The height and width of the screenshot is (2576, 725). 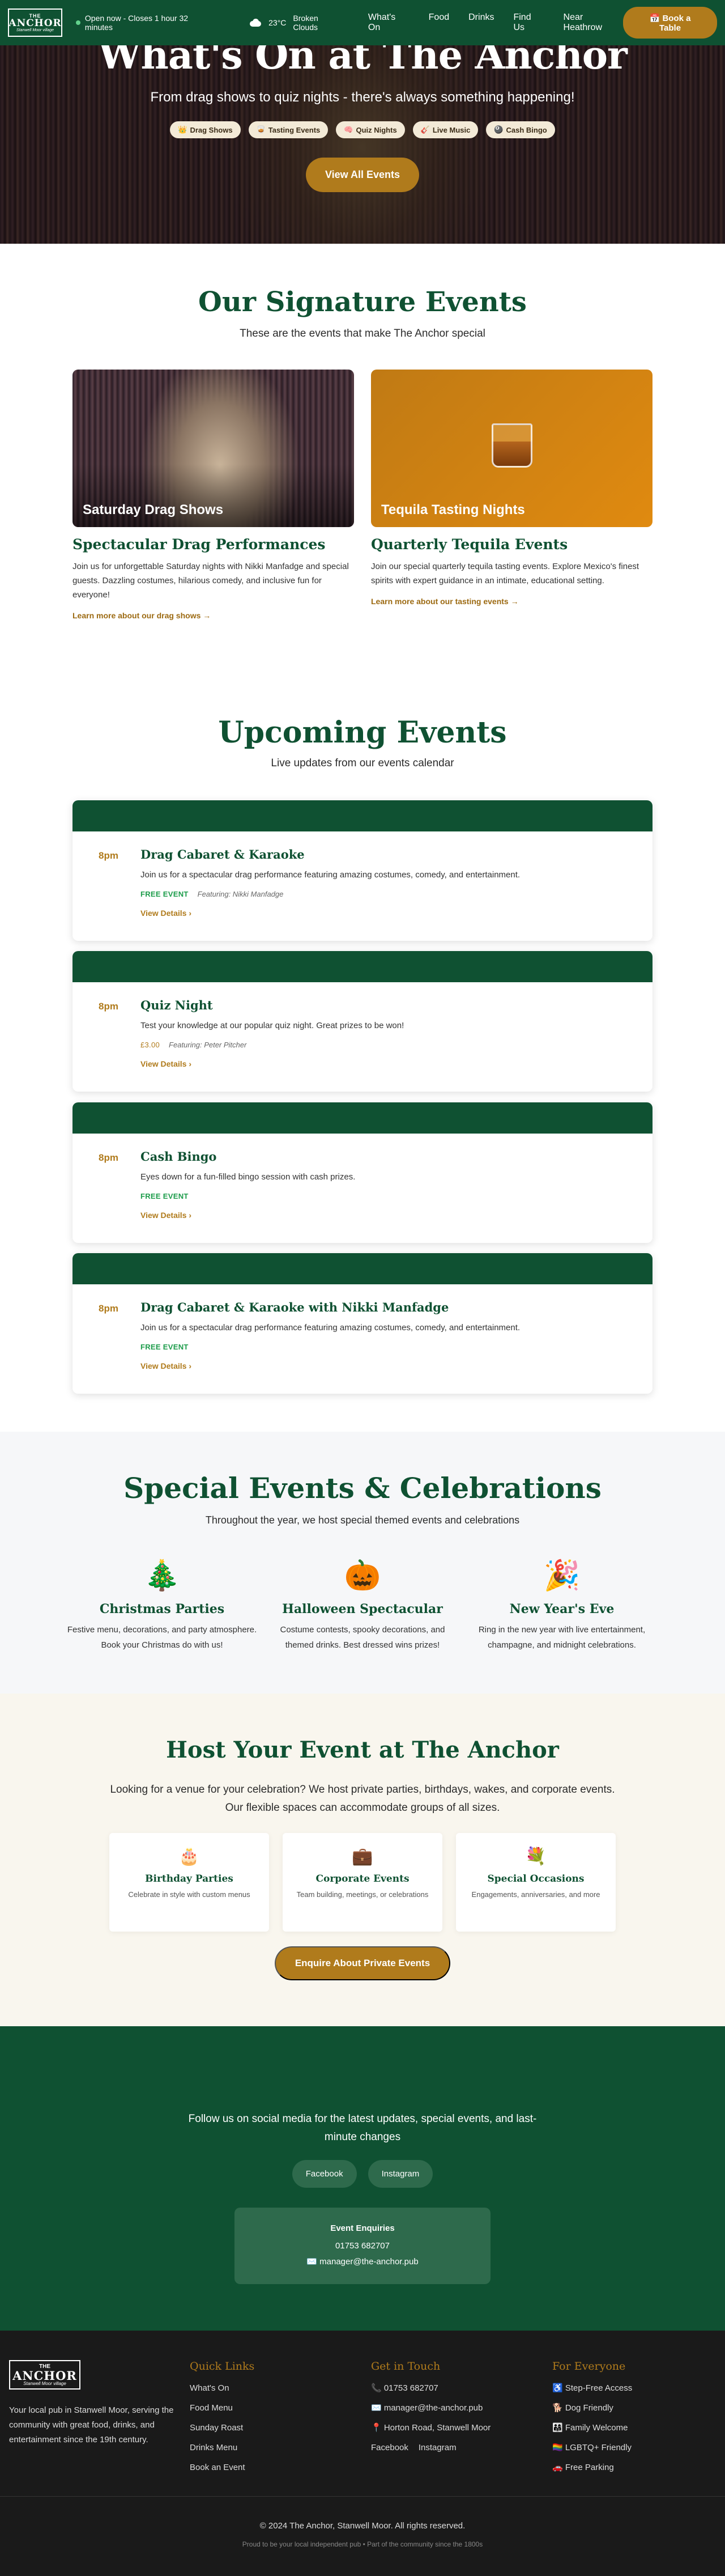 What do you see at coordinates (594, 22) in the screenshot?
I see `nav-link-near-heathrow: Near Heathrow` at bounding box center [594, 22].